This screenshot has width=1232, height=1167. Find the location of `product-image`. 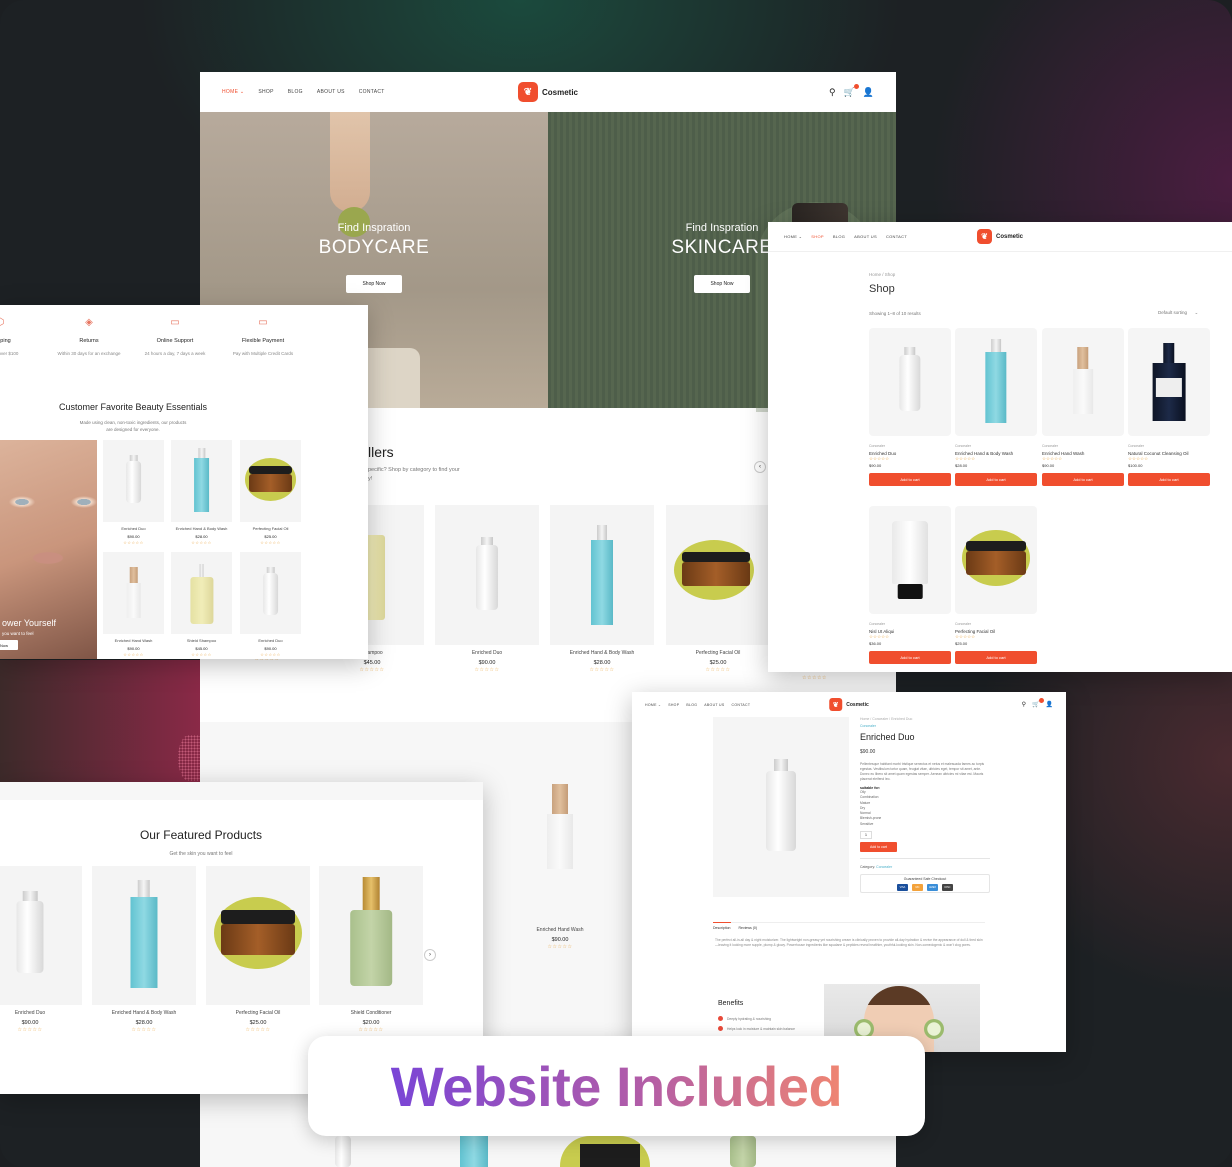

product-image is located at coordinates (781, 807).